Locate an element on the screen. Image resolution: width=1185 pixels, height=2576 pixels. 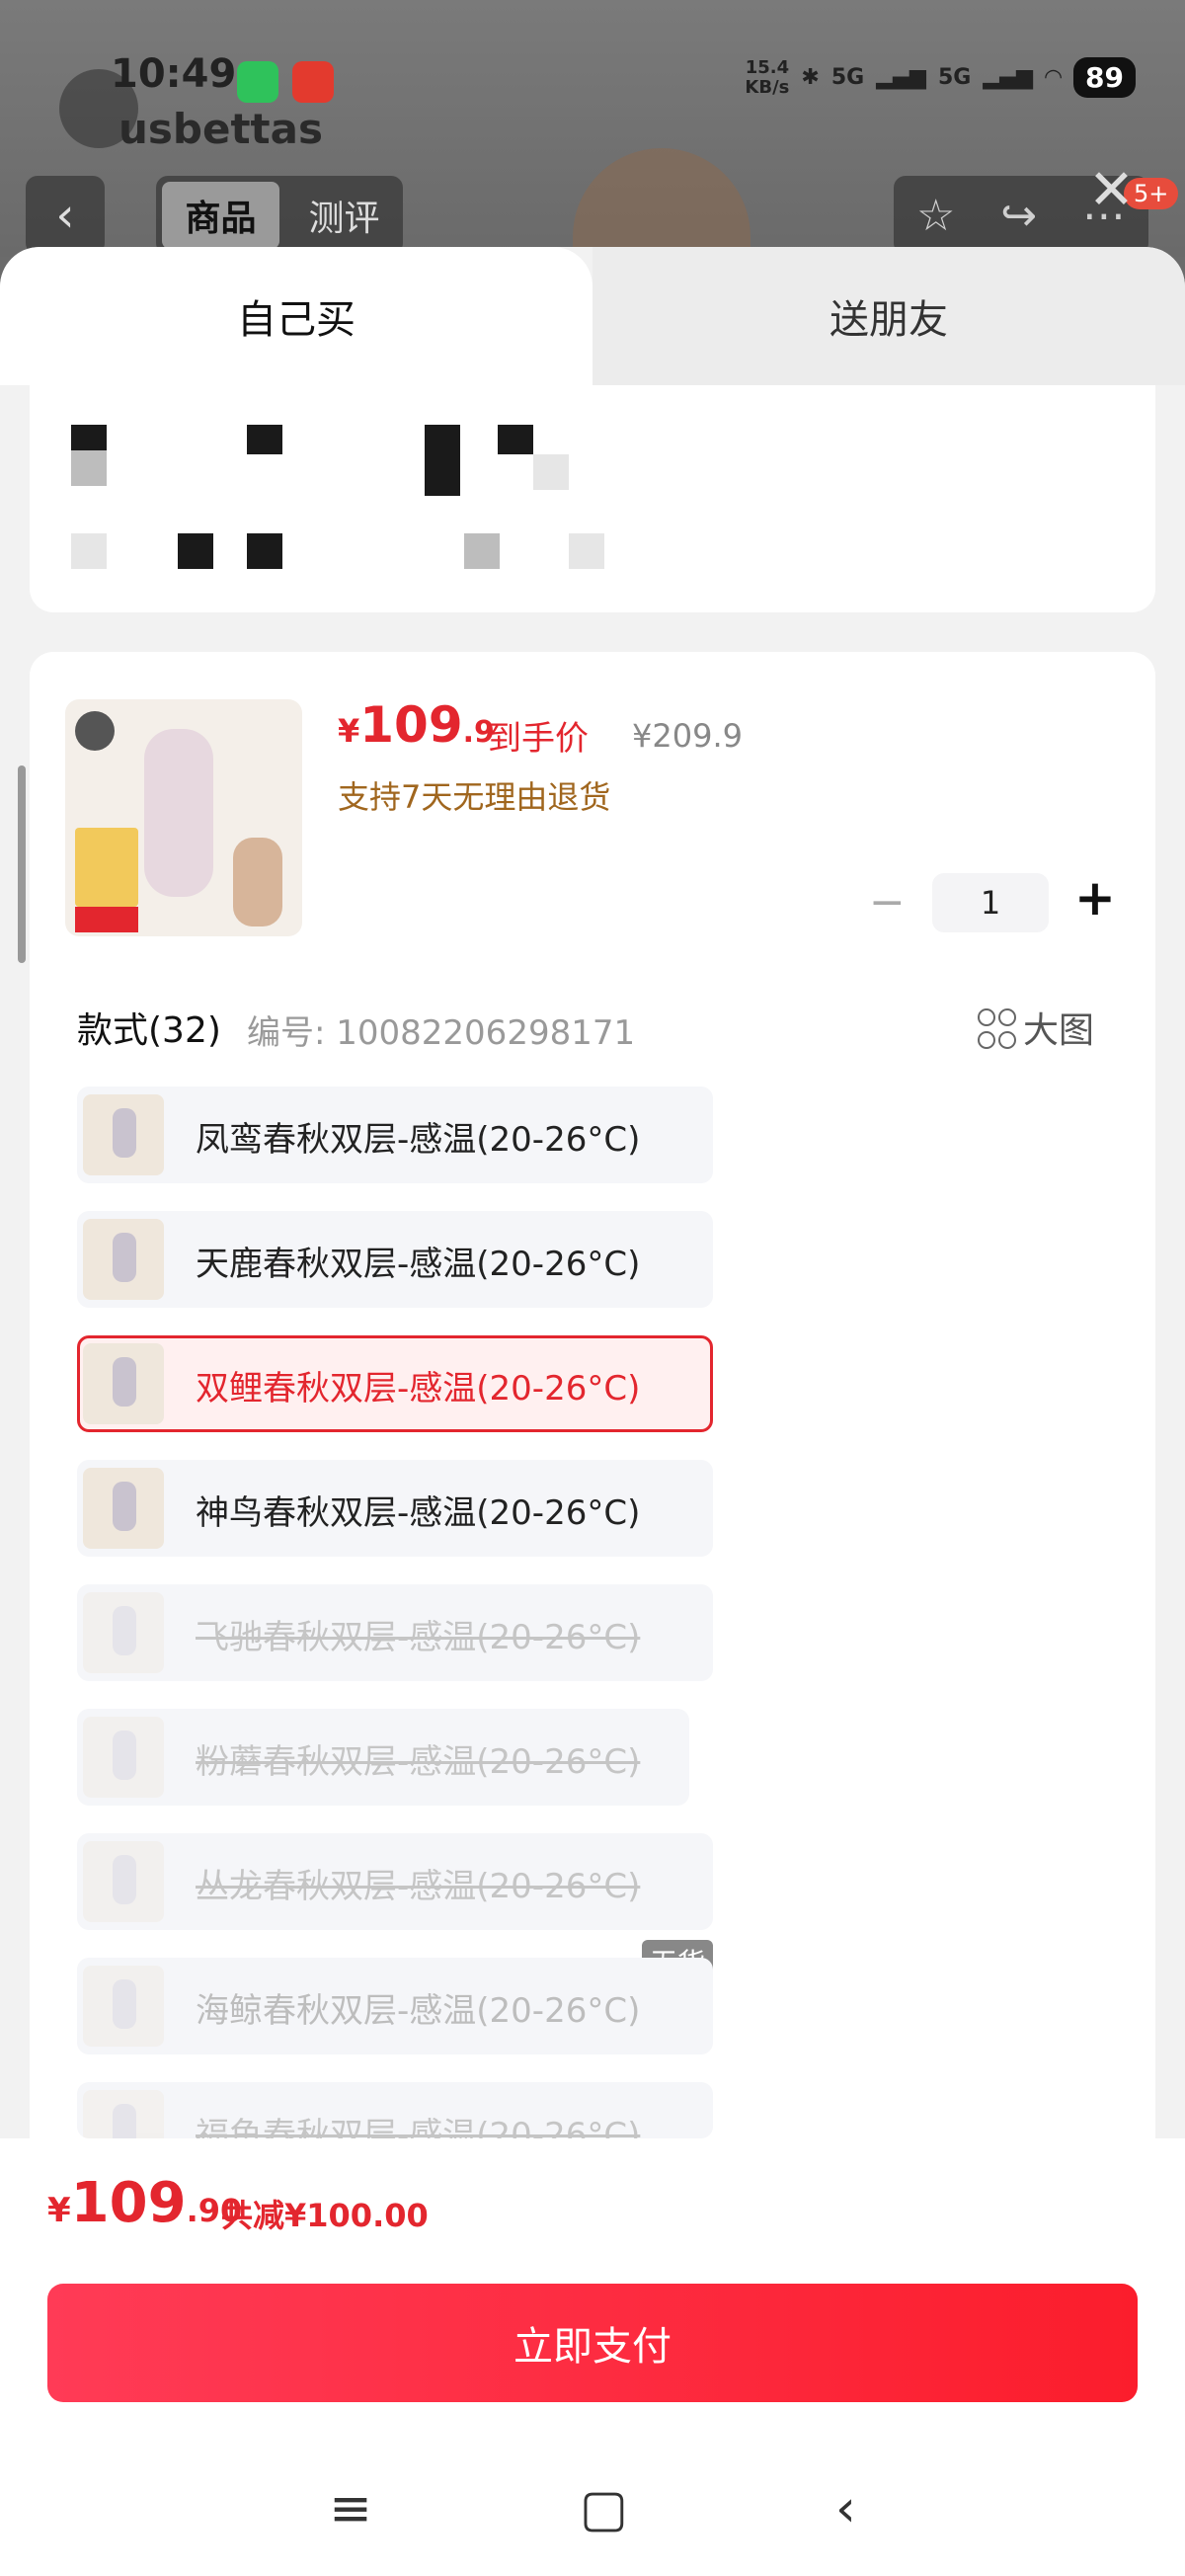
style-option: 天鹿春秋双层-感温(20-26°C) is located at coordinates (395, 1259).